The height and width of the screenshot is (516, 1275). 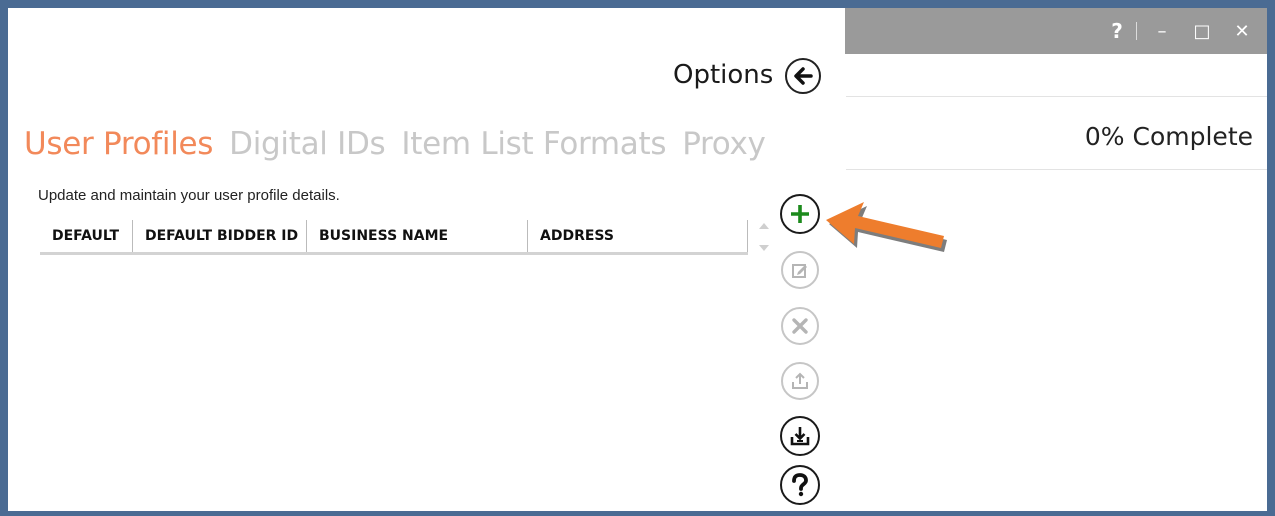 I want to click on help-button, so click(x=800, y=485).